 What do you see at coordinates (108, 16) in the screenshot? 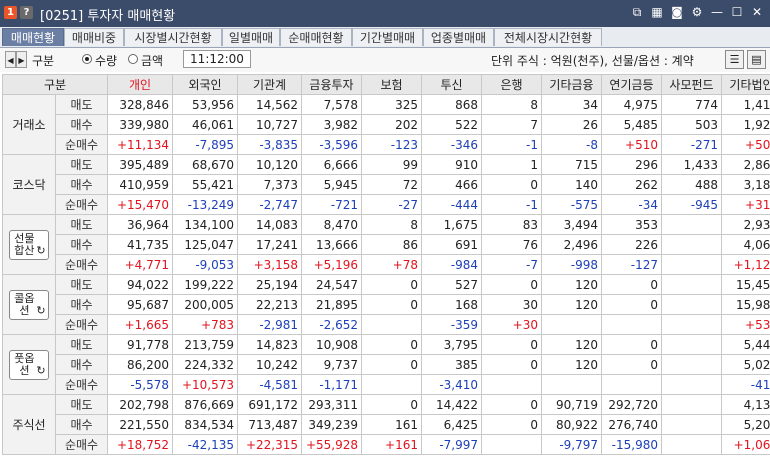
I see `window-title: [0251] 투자자 매매현황` at bounding box center [108, 16].